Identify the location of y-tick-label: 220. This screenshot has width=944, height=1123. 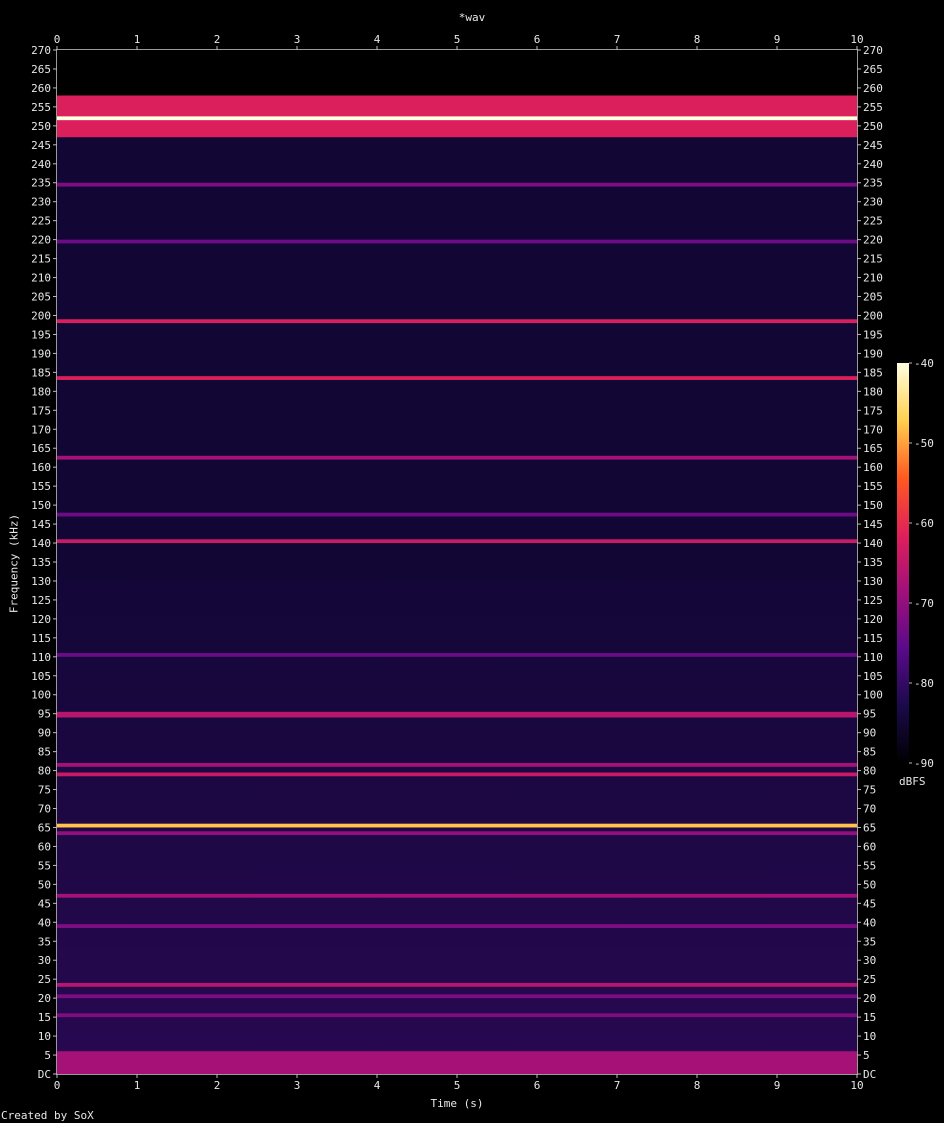
(873, 240).